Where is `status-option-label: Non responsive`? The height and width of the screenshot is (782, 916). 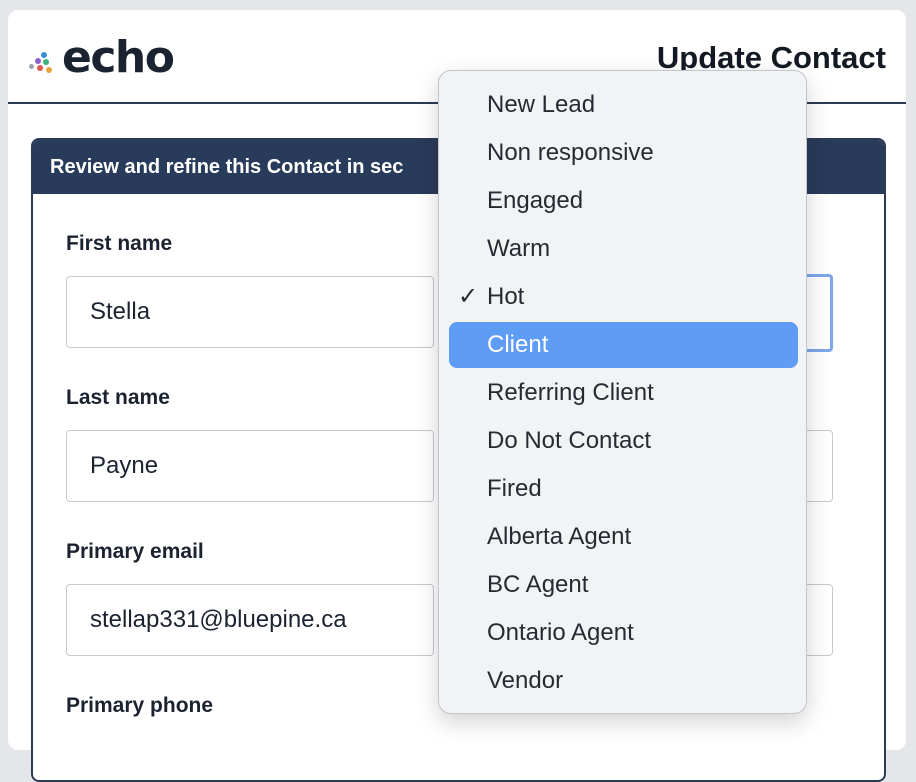 status-option-label: Non responsive is located at coordinates (570, 152).